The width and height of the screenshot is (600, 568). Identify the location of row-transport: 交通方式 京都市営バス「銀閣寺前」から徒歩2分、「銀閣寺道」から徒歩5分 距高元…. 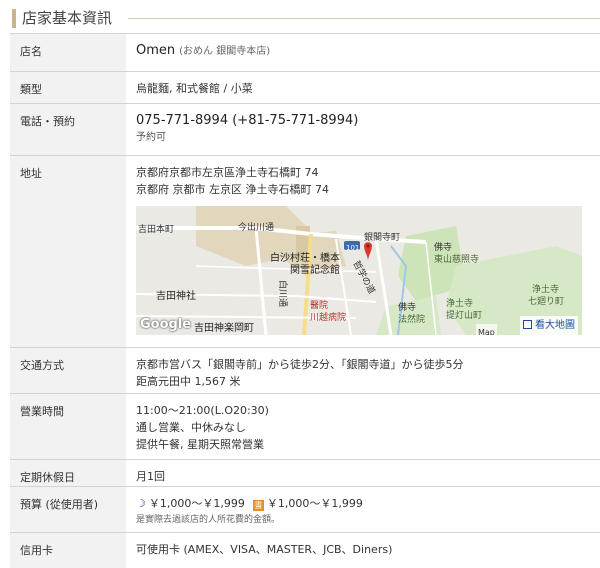
(305, 370).